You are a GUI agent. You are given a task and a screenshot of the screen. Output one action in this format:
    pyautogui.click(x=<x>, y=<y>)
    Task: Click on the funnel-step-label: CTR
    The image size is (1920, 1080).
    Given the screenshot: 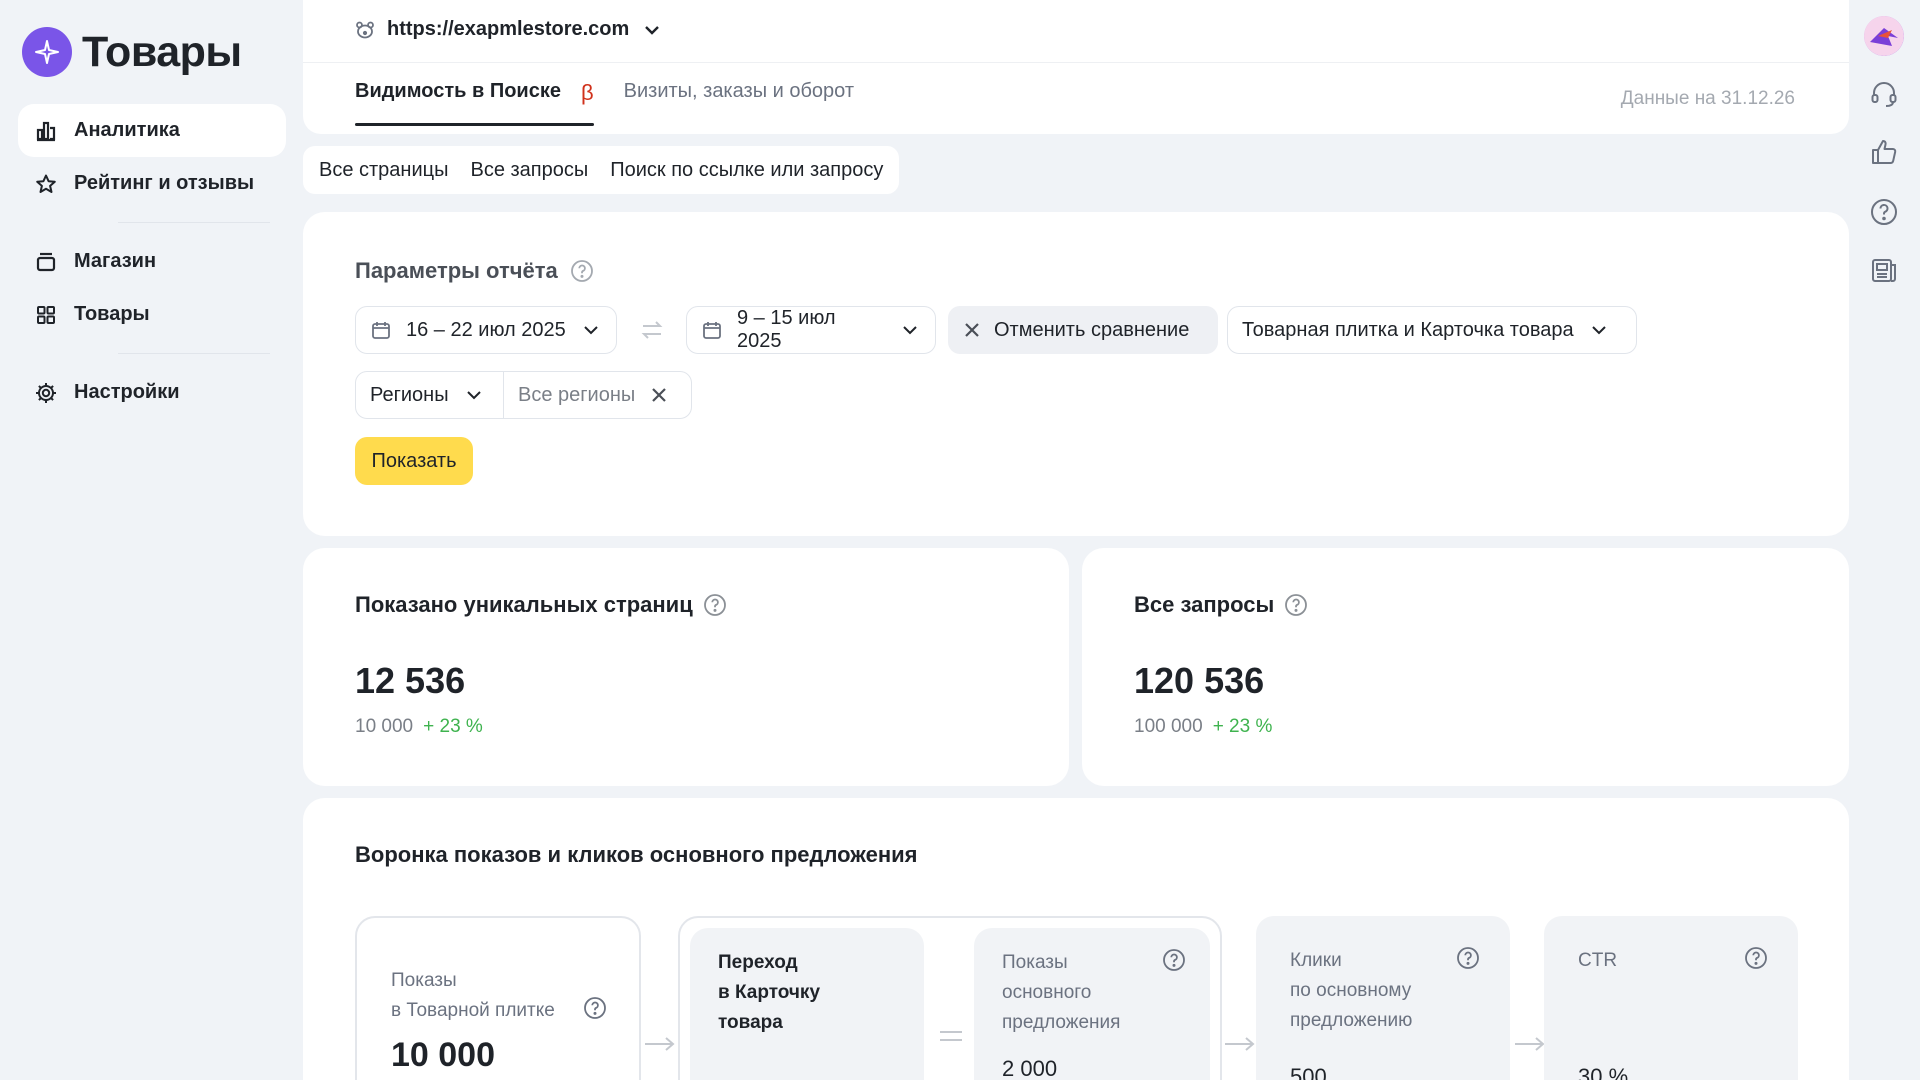 What is the action you would take?
    pyautogui.click(x=1598, y=960)
    